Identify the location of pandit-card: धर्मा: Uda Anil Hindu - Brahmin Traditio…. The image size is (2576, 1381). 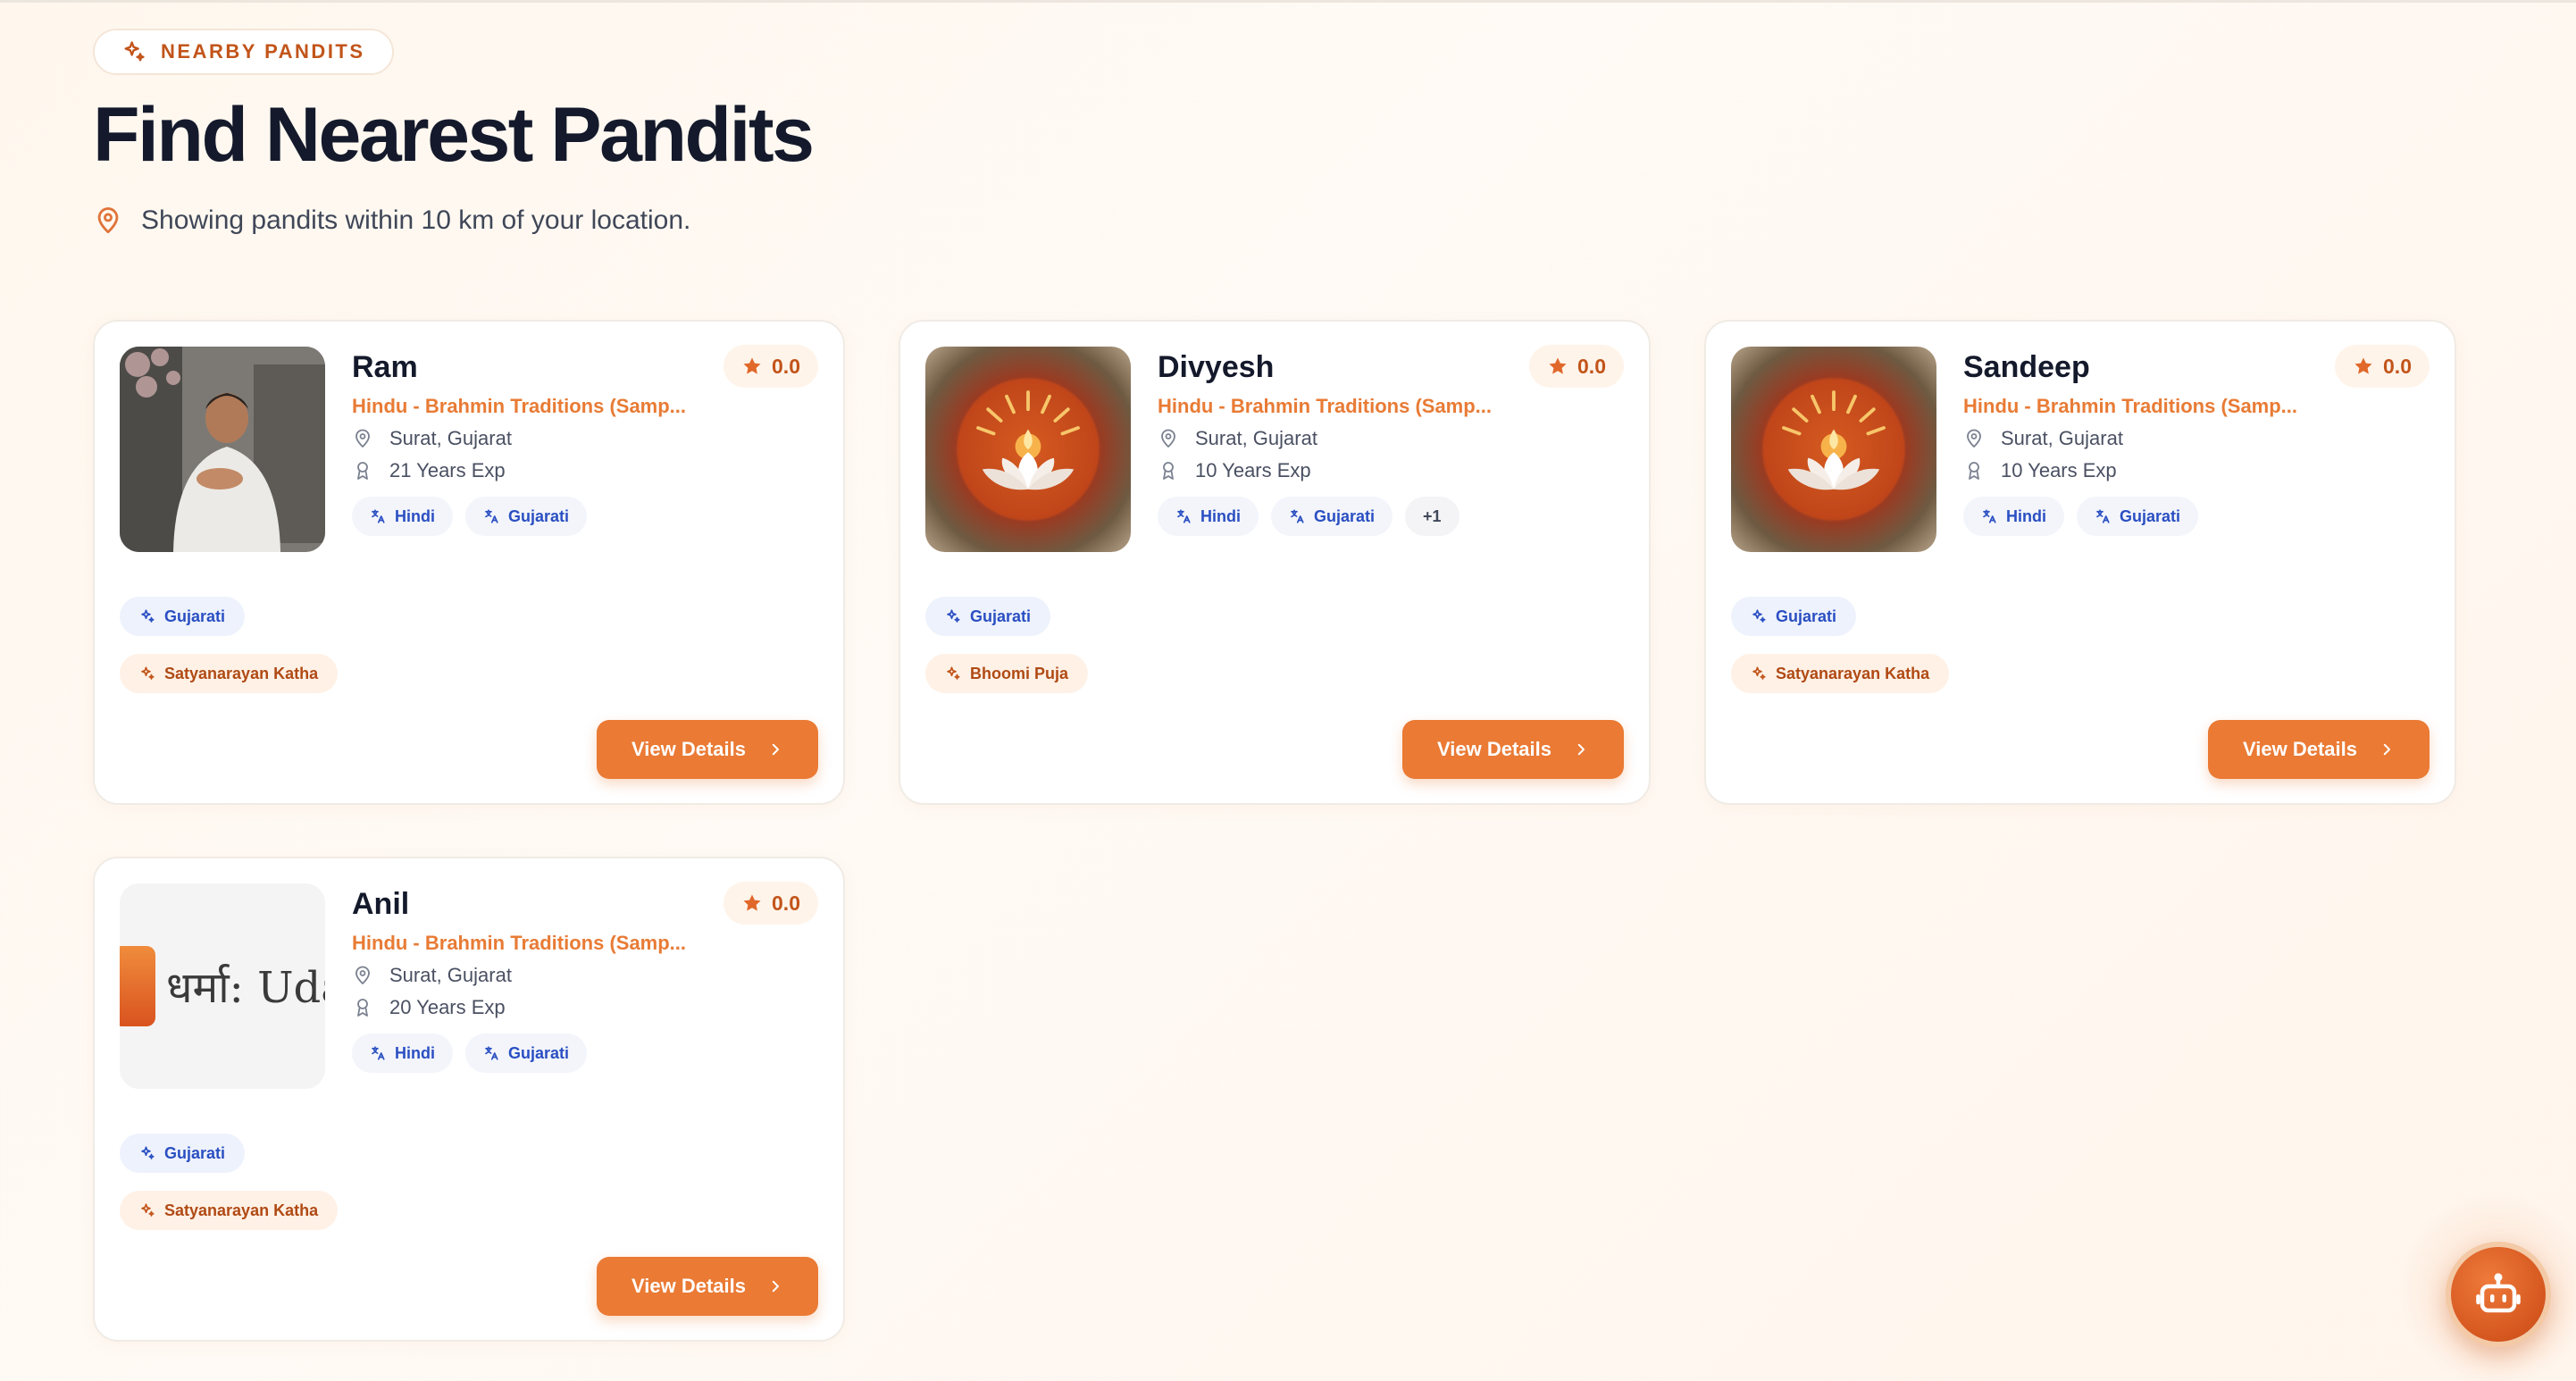
(469, 1099).